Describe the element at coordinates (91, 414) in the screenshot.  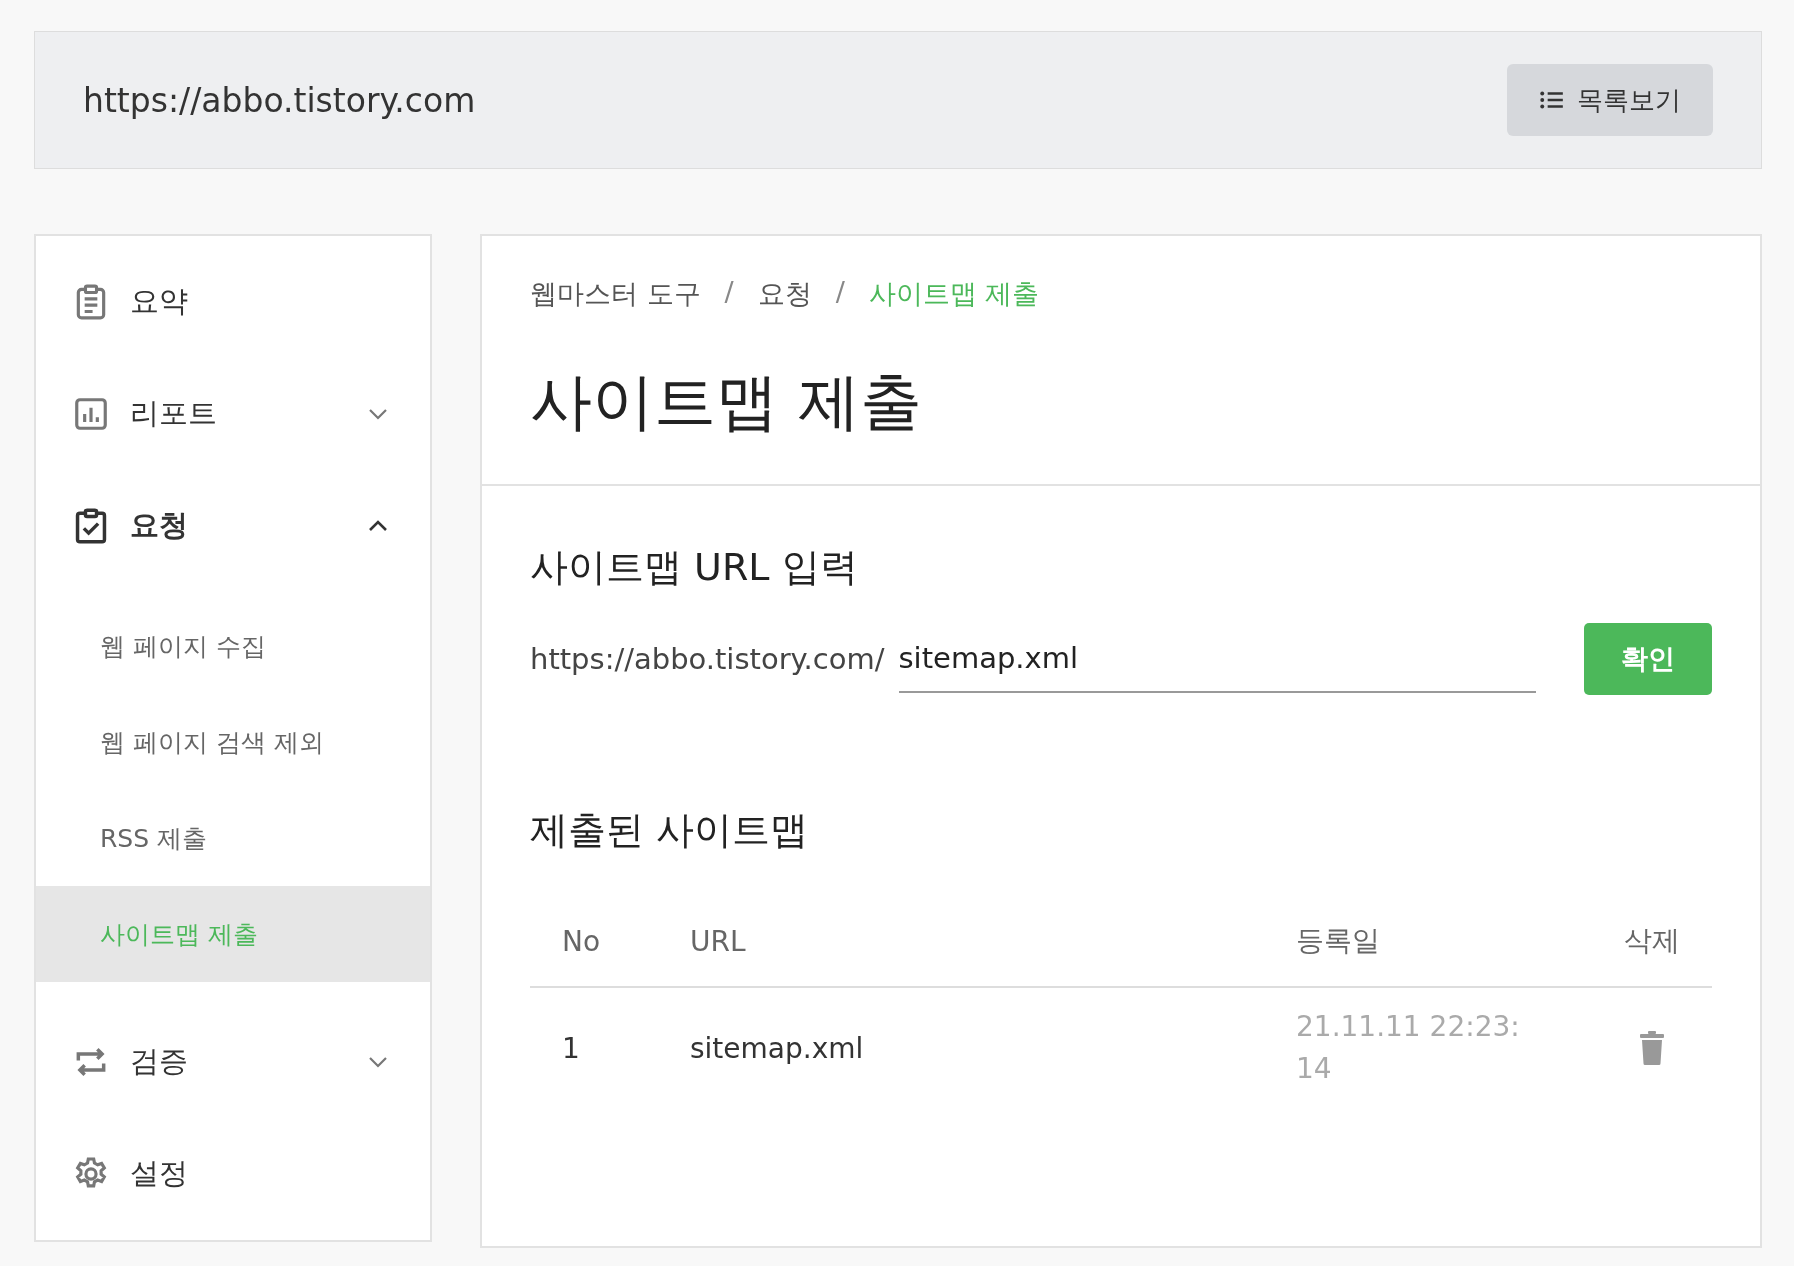
I see `bar-chart-icon` at that location.